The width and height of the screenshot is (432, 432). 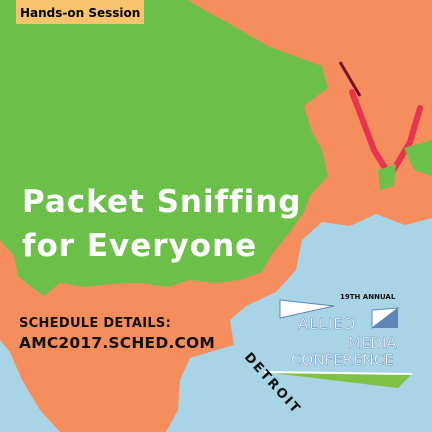 I want to click on session-type-badge: Hands-on Session, so click(x=80, y=12).